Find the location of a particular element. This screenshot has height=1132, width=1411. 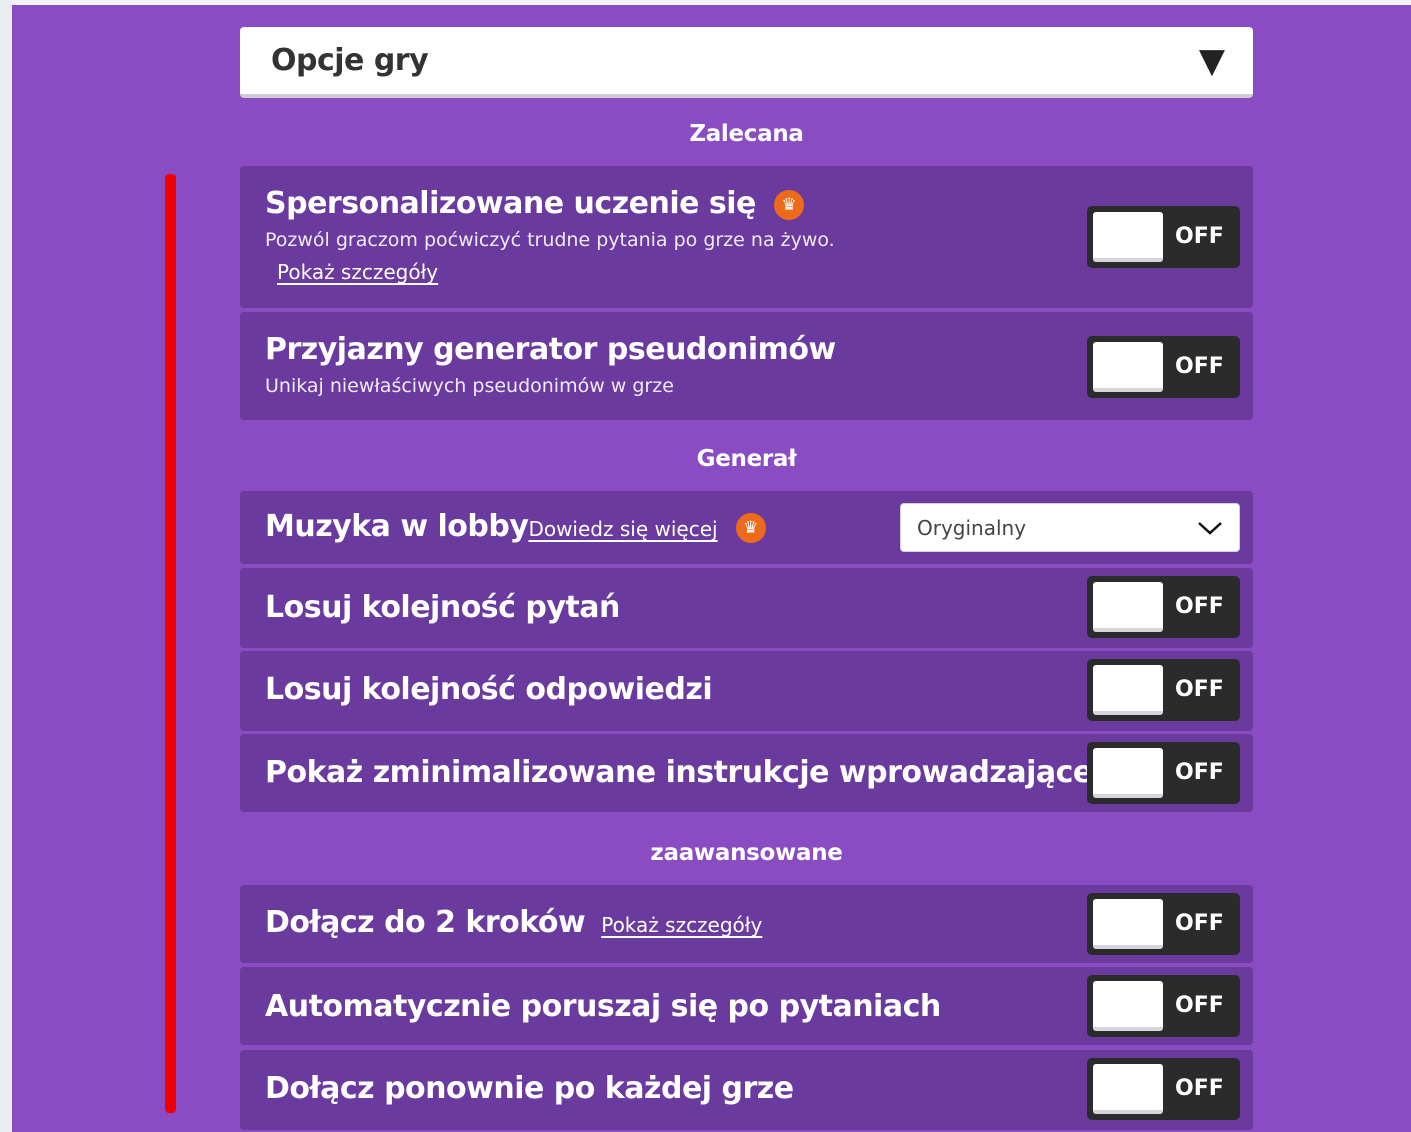

personalized-learning-toggle: OFF is located at coordinates (1163, 237).